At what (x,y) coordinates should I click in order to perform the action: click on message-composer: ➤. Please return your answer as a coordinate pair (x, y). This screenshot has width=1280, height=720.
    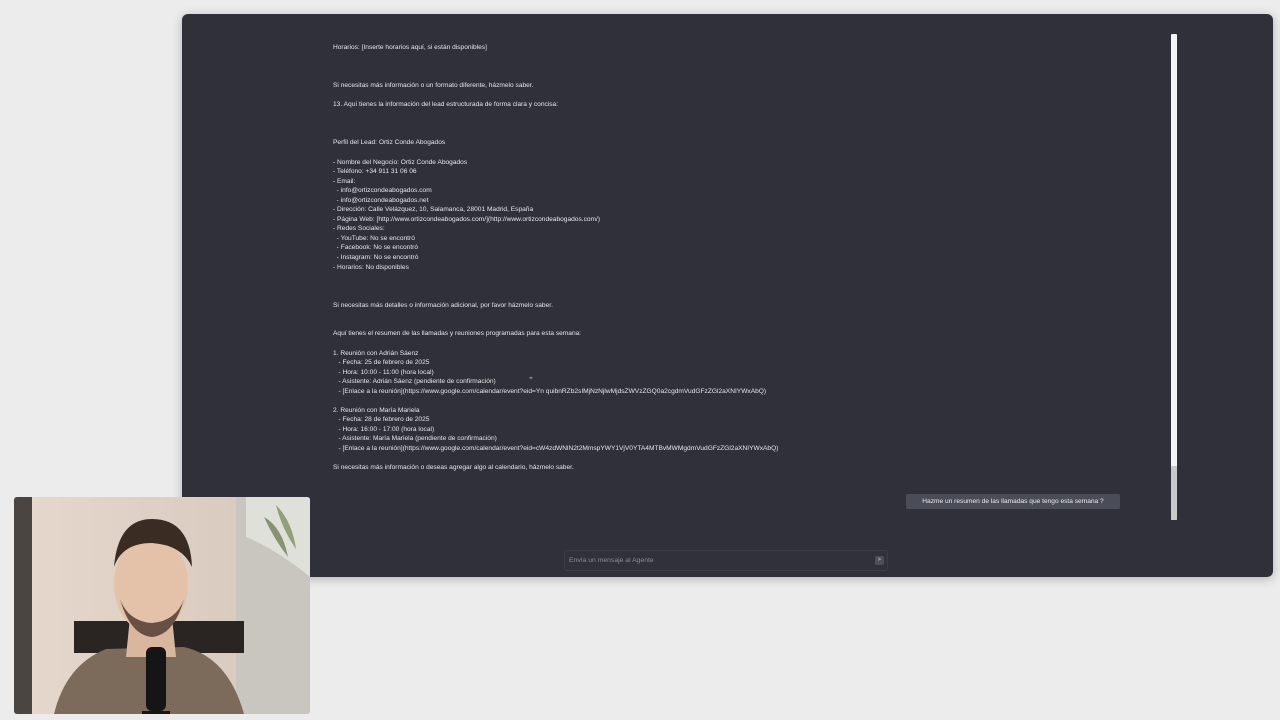
    Looking at the image, I should click on (726, 560).